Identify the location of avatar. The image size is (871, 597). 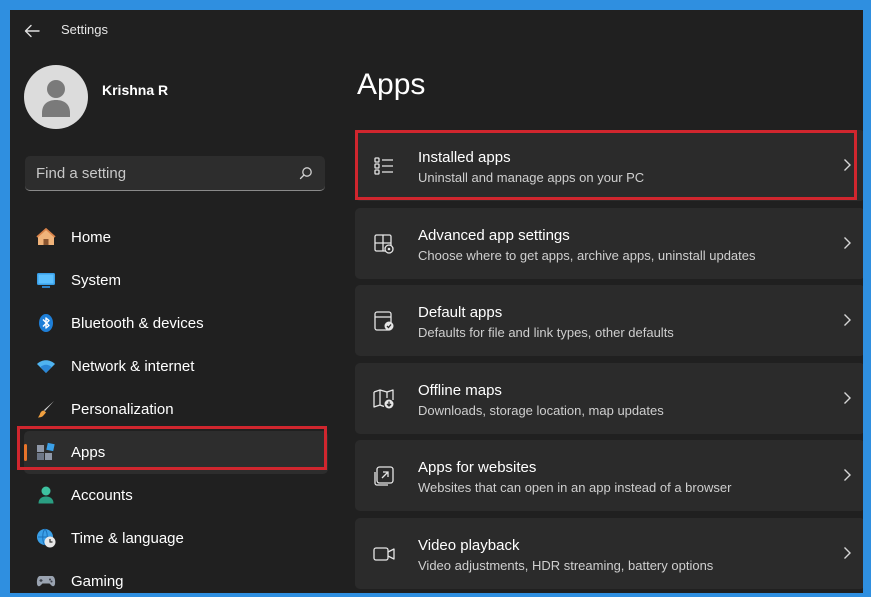
(56, 97).